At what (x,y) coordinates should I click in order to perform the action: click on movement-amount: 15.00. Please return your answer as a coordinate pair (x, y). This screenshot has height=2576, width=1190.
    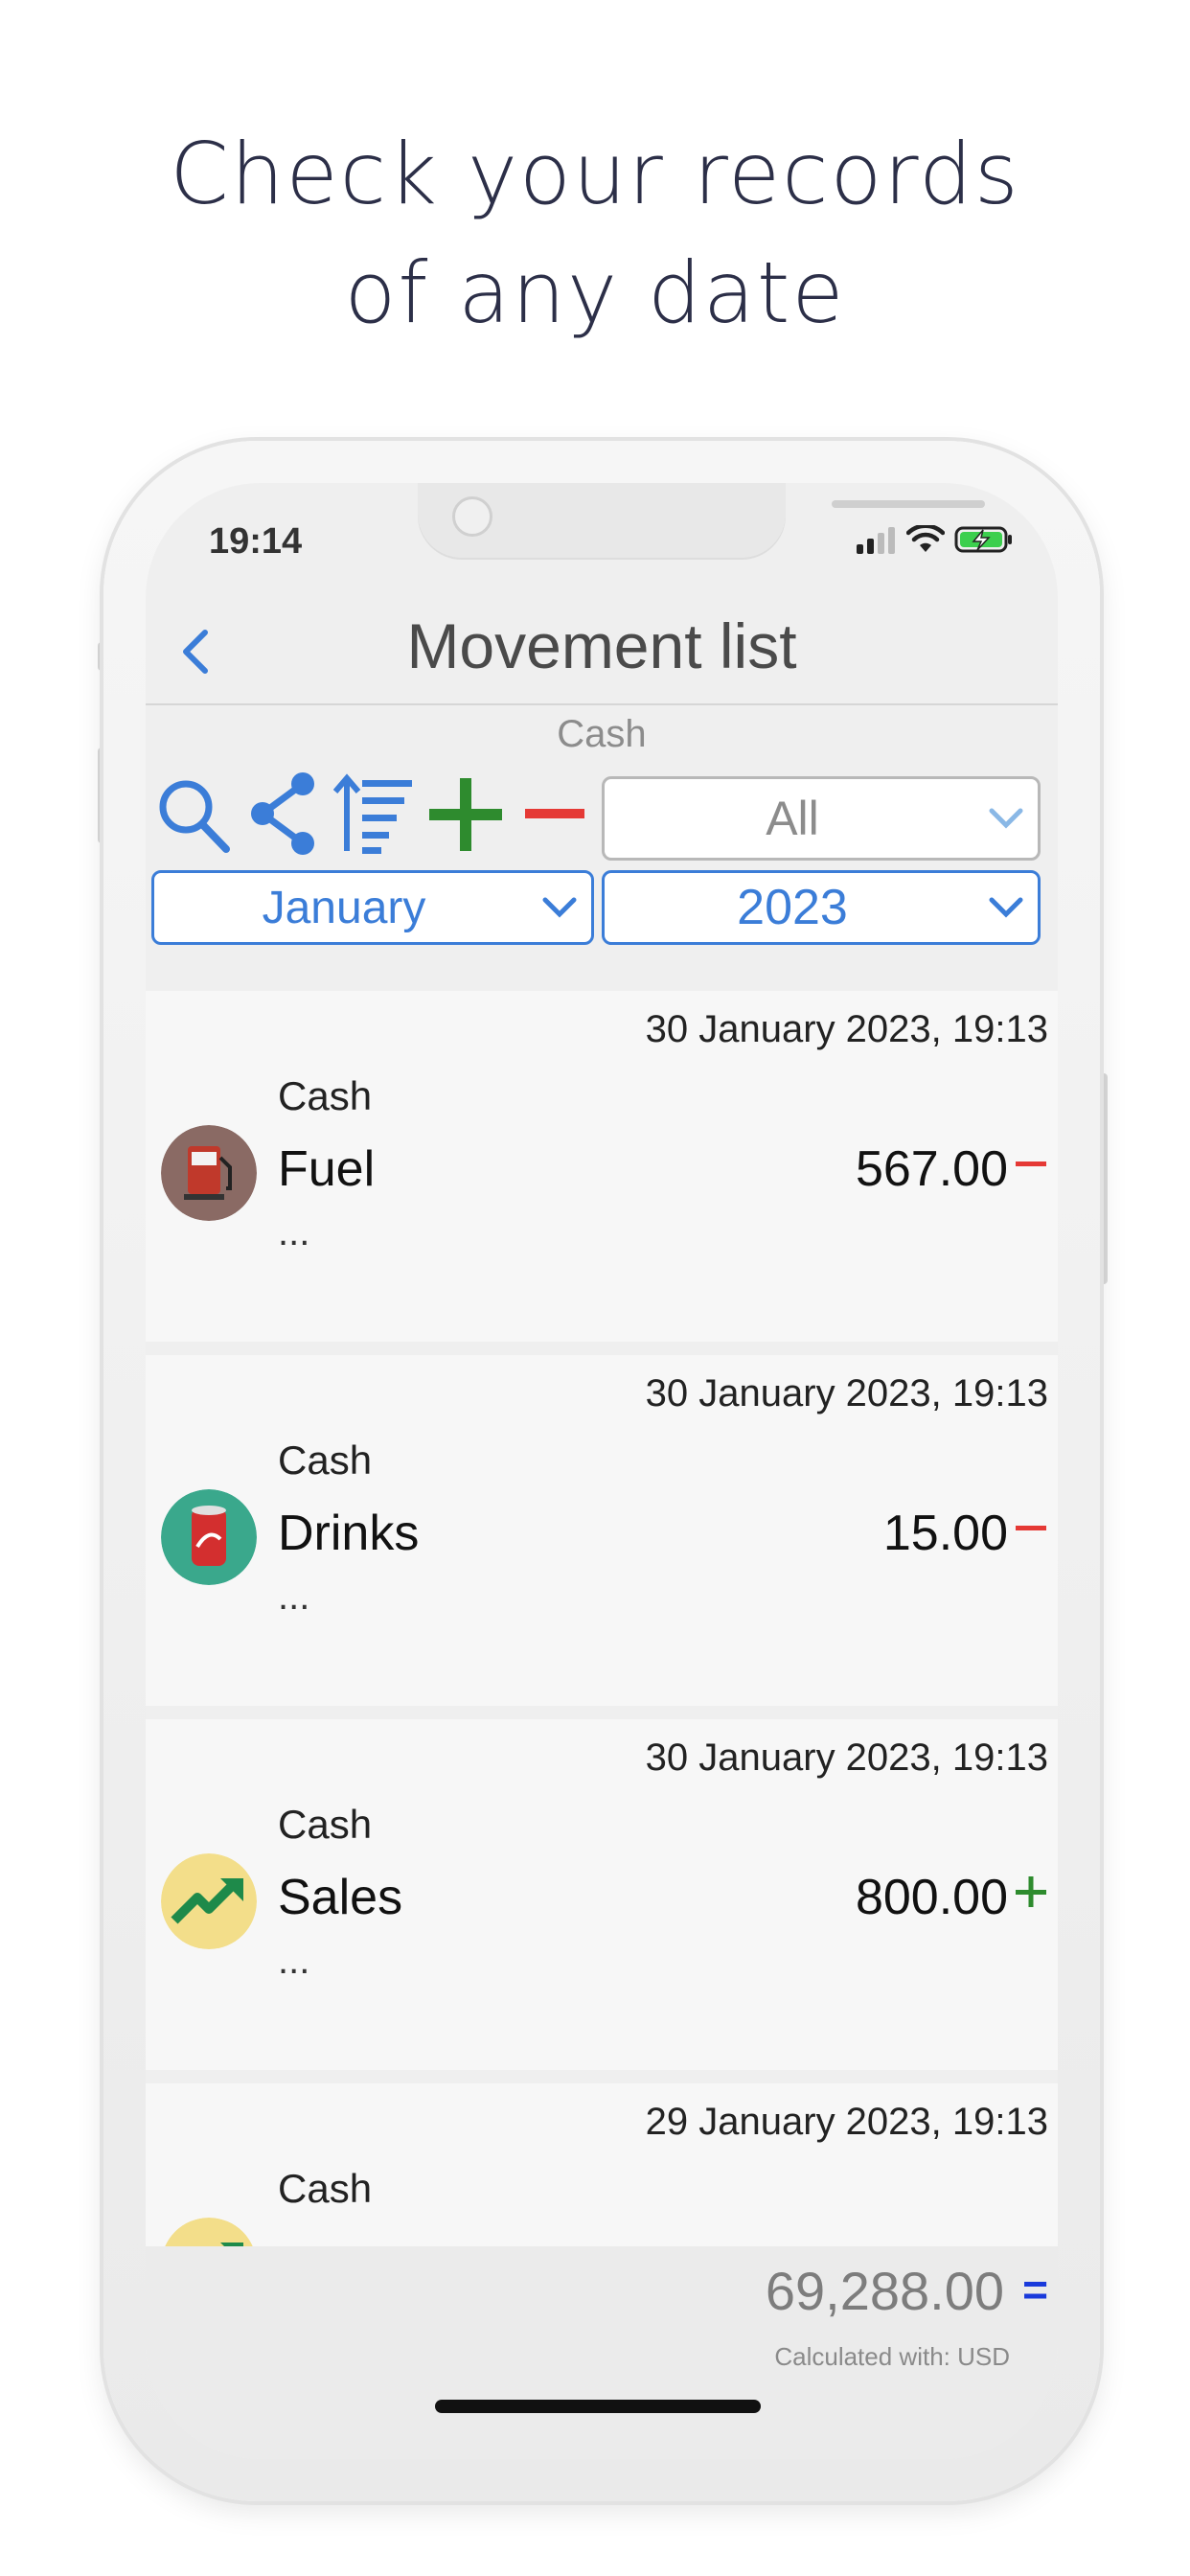
    Looking at the image, I should click on (945, 1533).